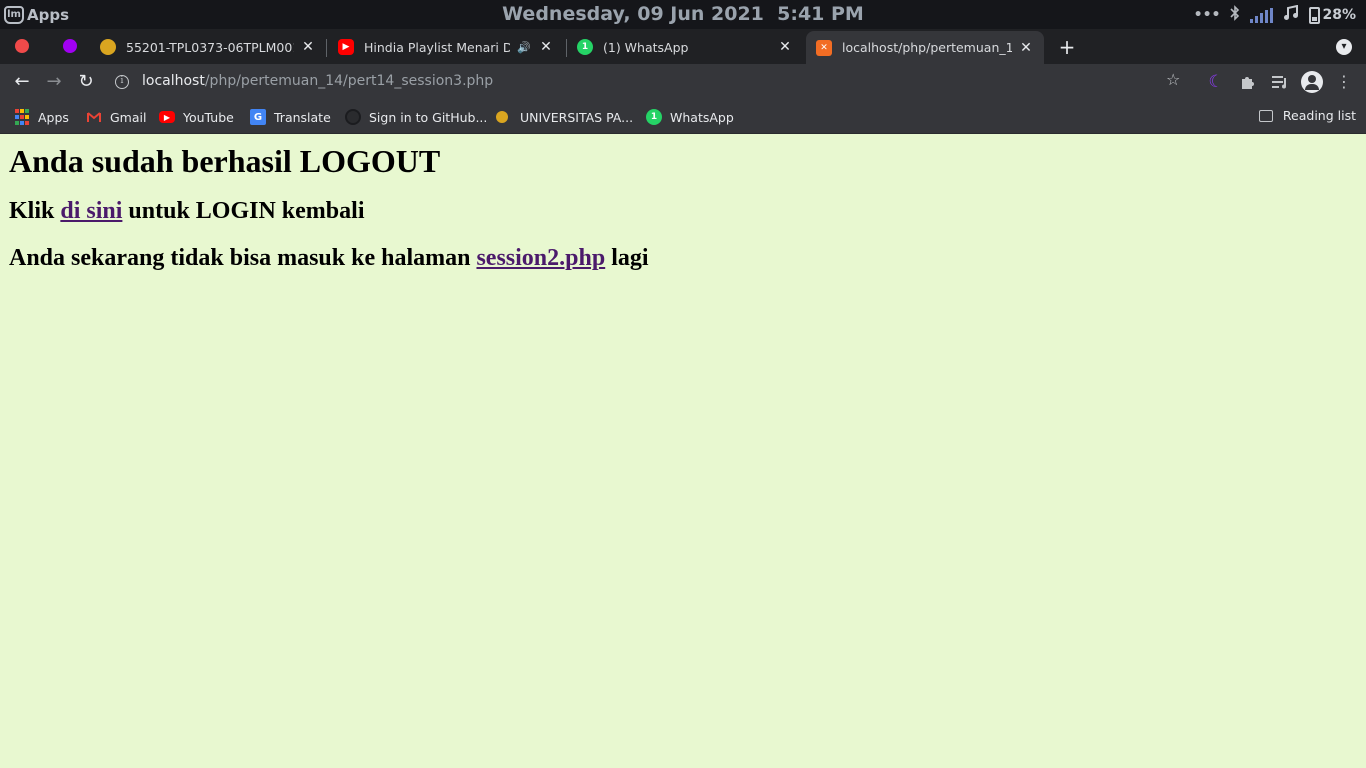  I want to click on url-host: localhost, so click(173, 81).